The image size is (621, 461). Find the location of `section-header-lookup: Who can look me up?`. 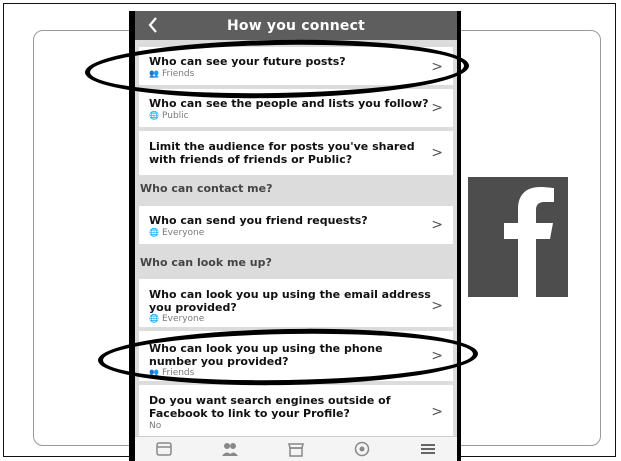

section-header-lookup: Who can look me up? is located at coordinates (206, 262).